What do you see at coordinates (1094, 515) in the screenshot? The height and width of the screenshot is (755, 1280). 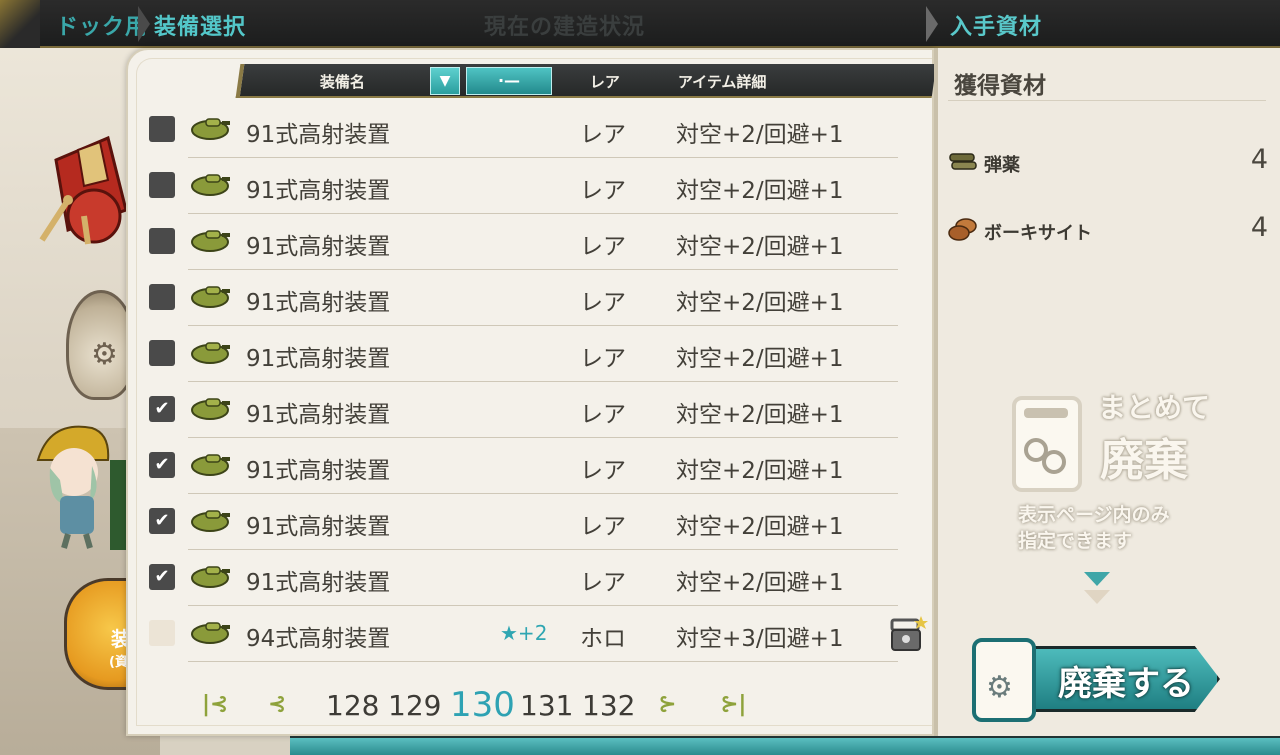 I see `bulk-note-1: 表示ページ内のみ` at bounding box center [1094, 515].